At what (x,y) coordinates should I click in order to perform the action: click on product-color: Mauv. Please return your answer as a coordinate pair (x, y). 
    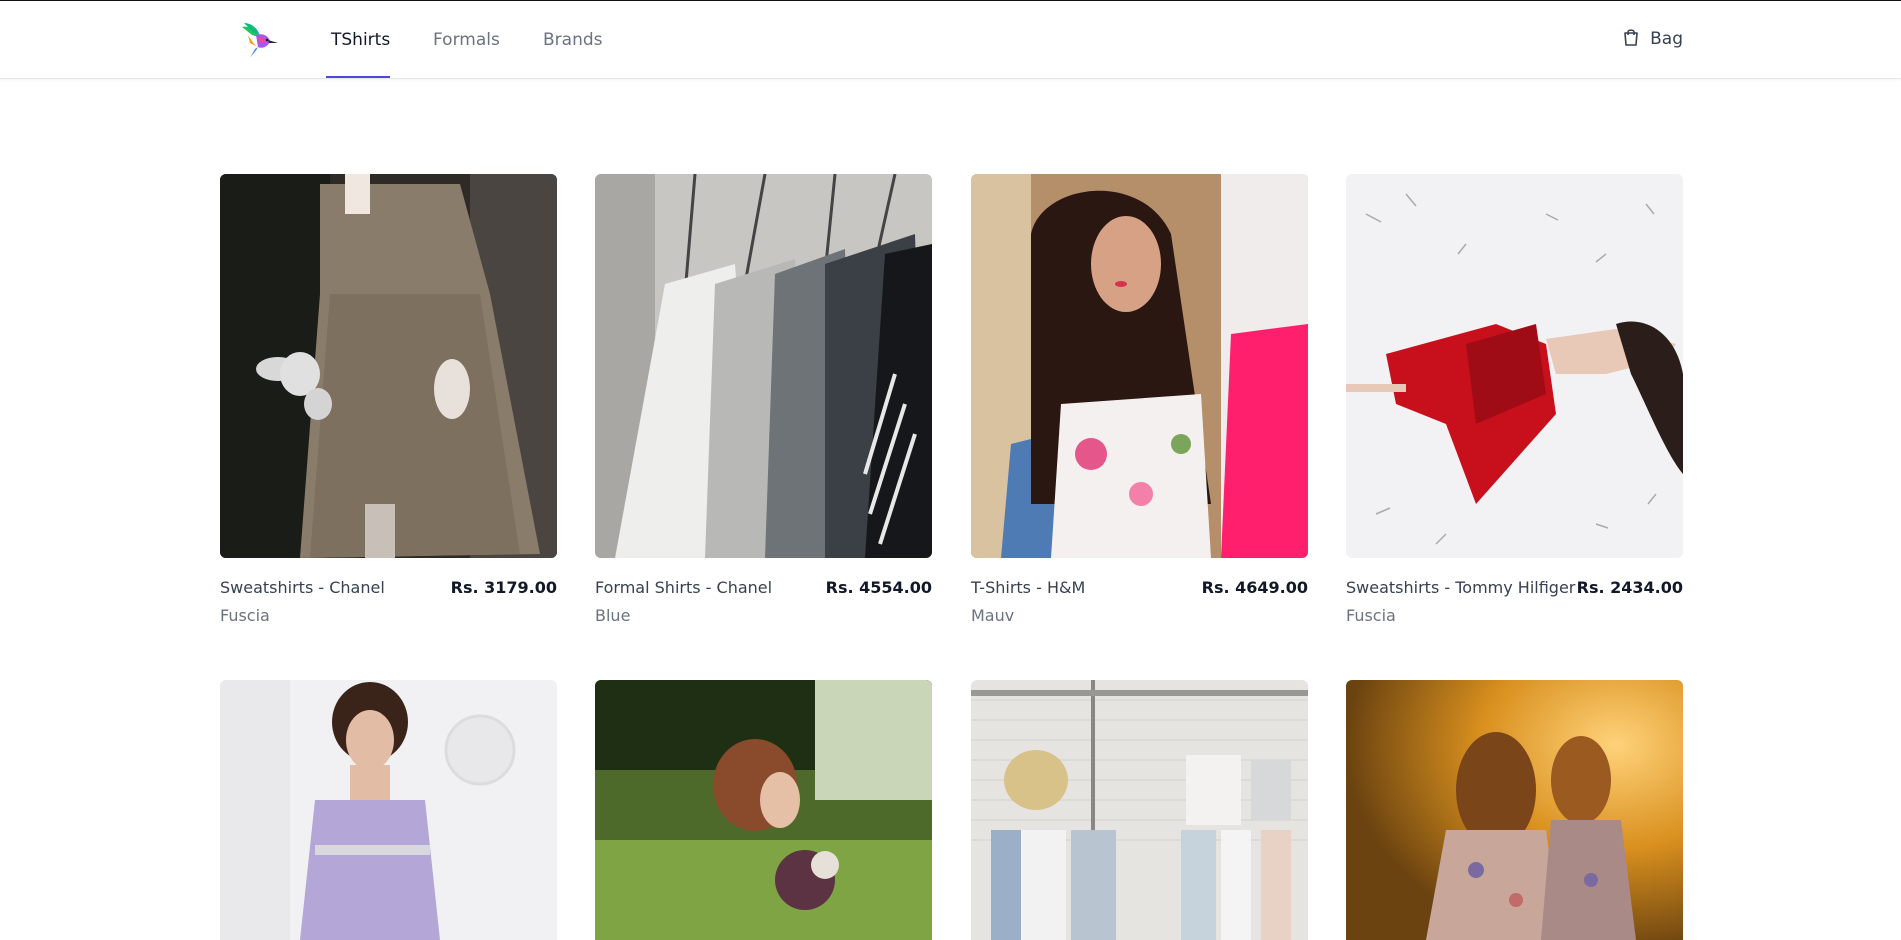
    Looking at the image, I should click on (993, 615).